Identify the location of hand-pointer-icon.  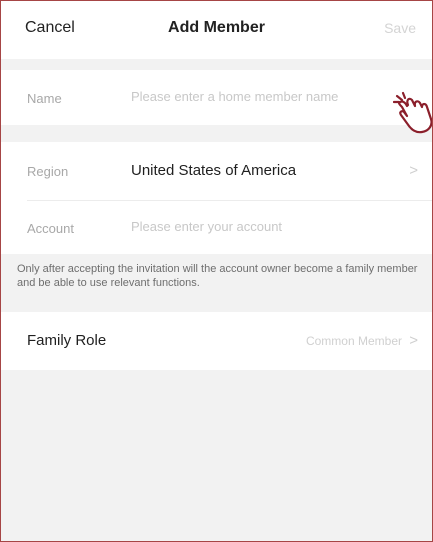
(412, 112).